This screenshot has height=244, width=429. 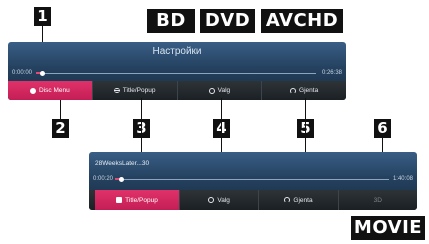 I want to click on movie-option-label: Valg, so click(x=223, y=200).